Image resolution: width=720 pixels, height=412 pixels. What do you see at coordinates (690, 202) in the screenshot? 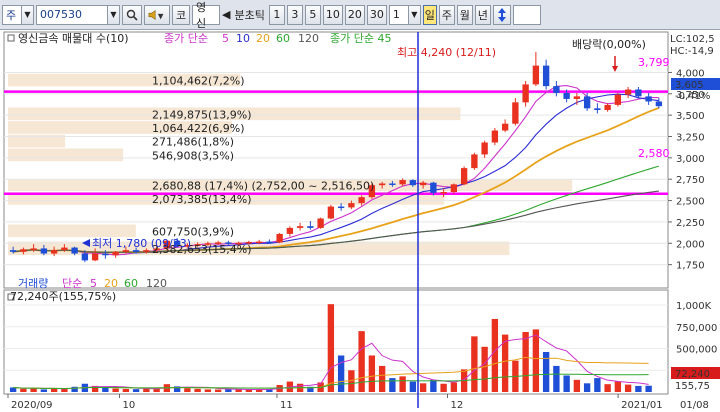
I see `y-tick-label: 2,500` at bounding box center [690, 202].